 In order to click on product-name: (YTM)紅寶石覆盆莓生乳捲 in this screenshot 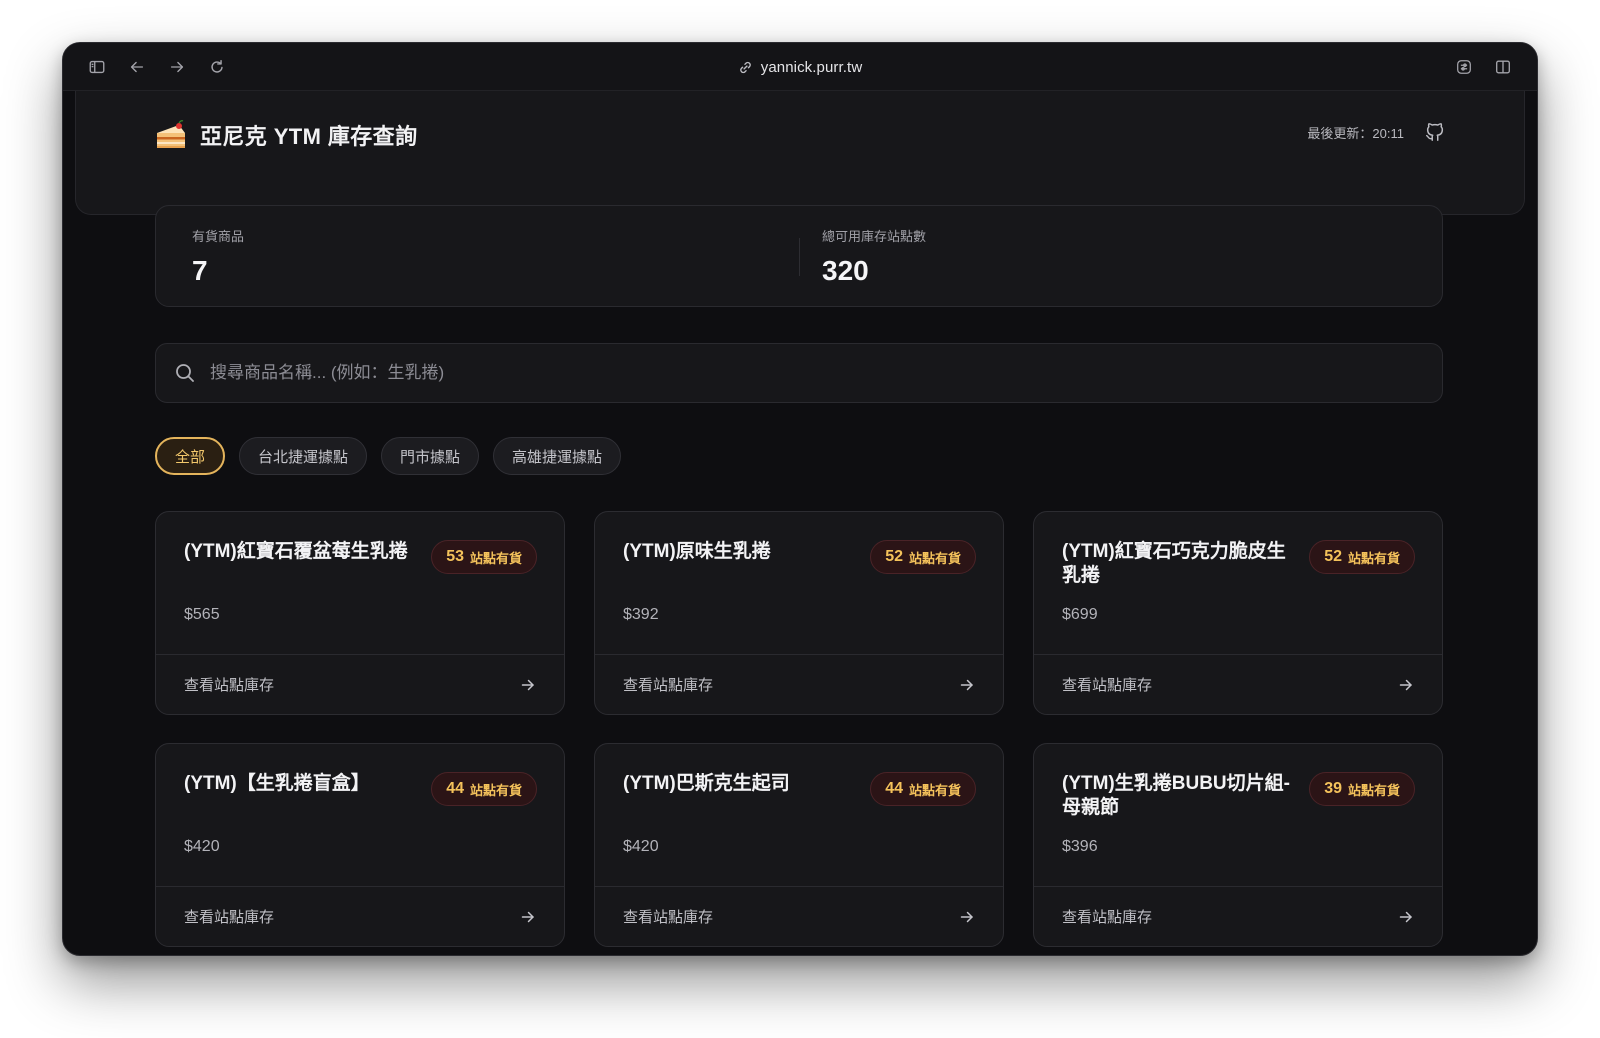, I will do `click(296, 551)`.